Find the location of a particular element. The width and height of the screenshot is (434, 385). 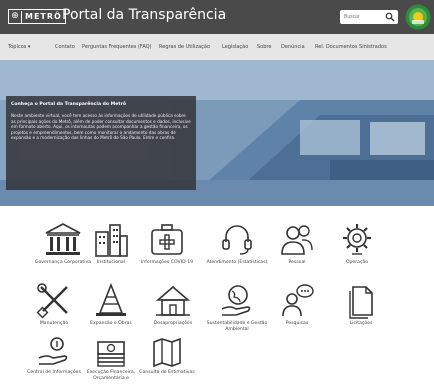

tile-label: Consulta de Estimativas is located at coordinates (167, 372).